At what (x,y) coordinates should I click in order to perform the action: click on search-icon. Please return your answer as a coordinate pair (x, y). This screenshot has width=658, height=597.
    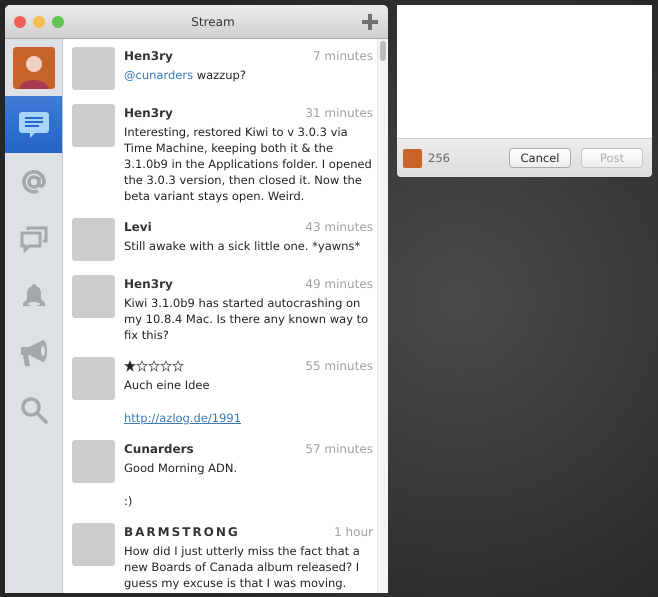
    Looking at the image, I should click on (34, 410).